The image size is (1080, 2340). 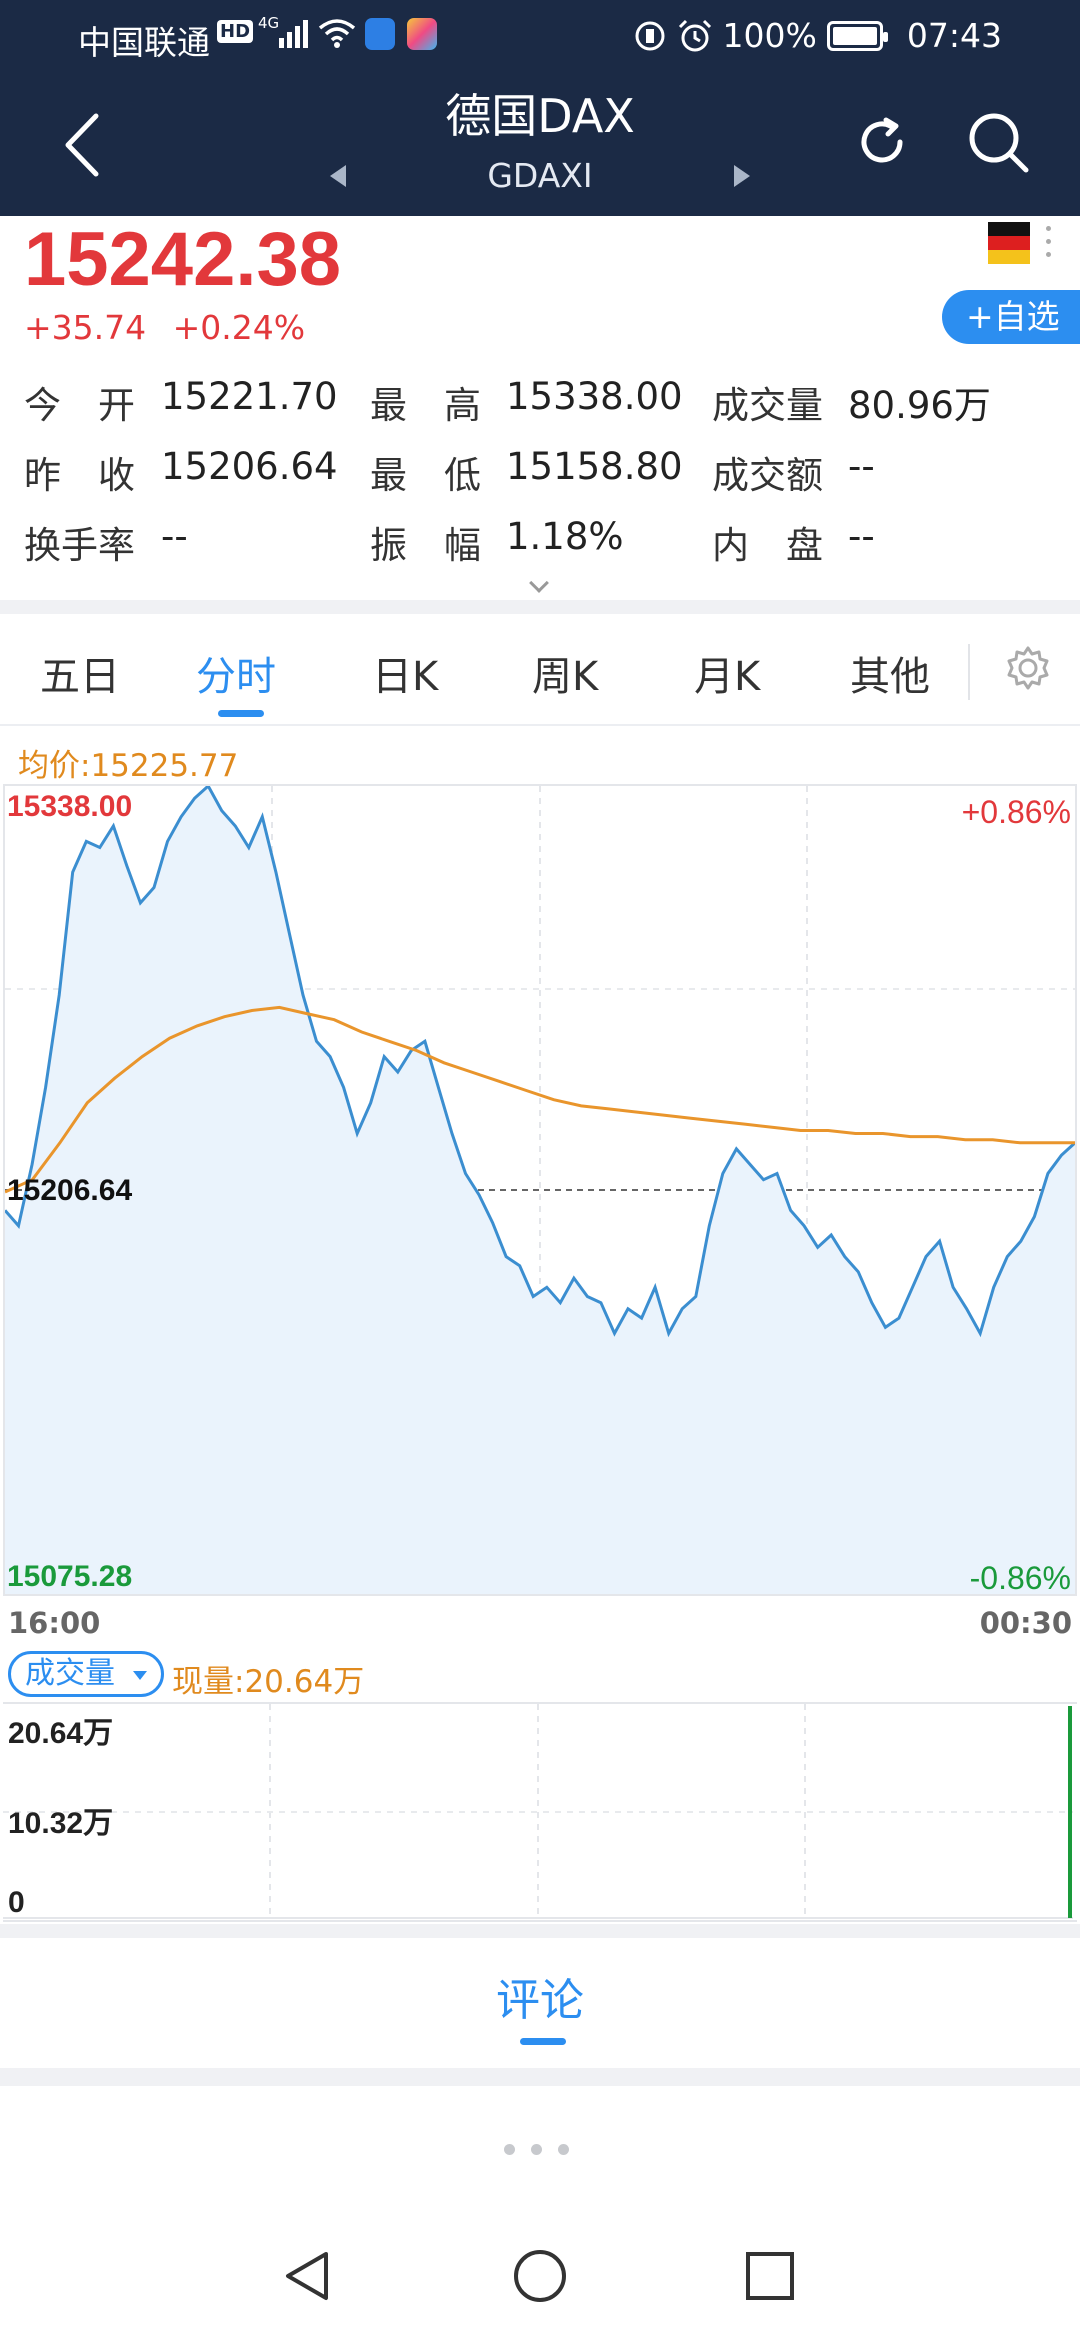 I want to click on stat-label: 内 盘, so click(x=767, y=545).